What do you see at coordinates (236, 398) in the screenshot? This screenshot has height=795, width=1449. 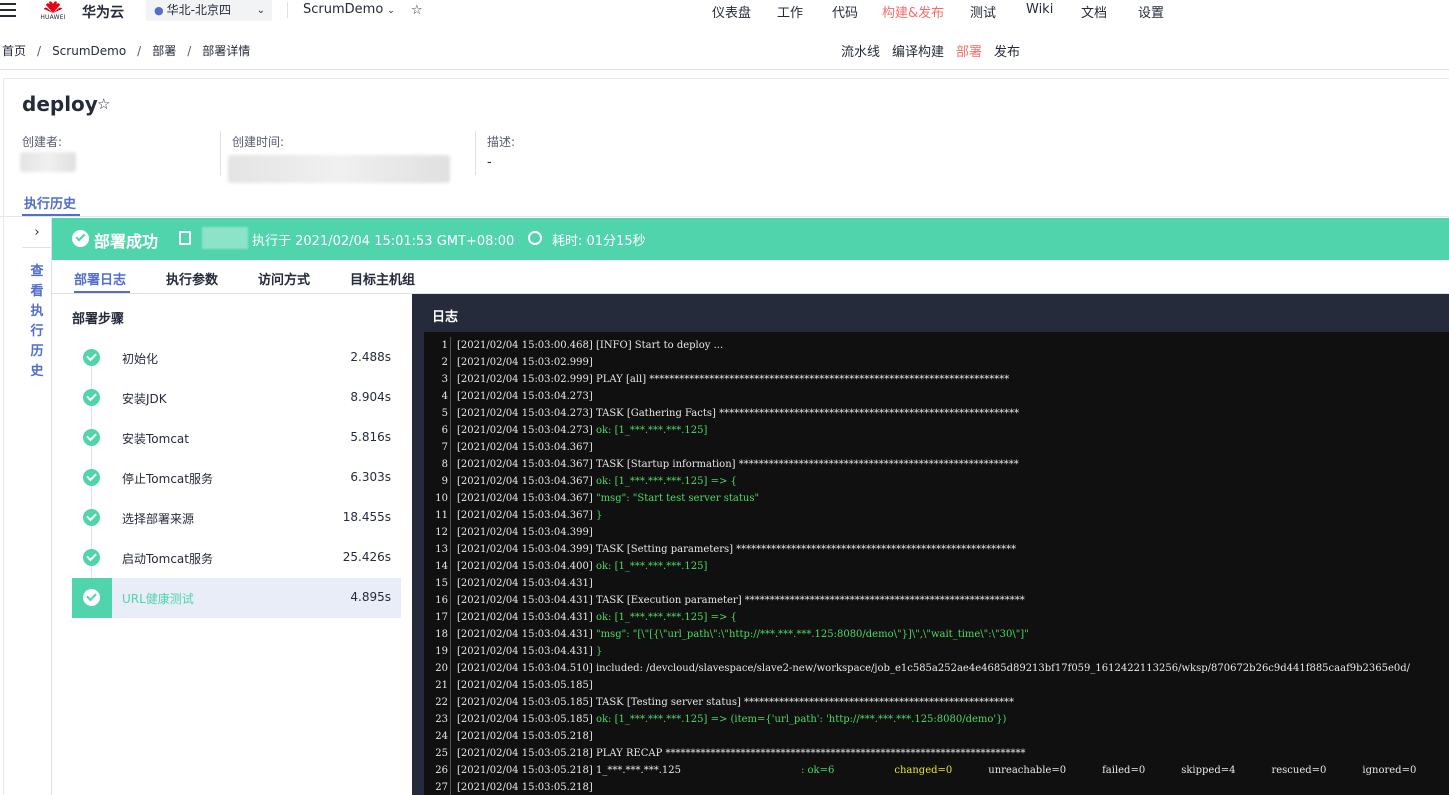 I see `deploy-step: 安装JDK 8.904s` at bounding box center [236, 398].